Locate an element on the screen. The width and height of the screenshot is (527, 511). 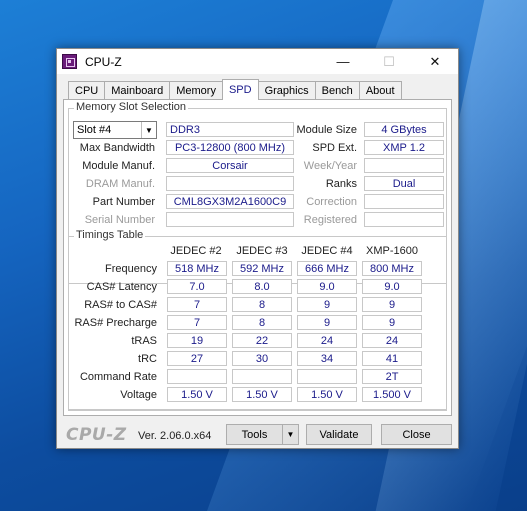
validate-button: Validate is located at coordinates (339, 434).